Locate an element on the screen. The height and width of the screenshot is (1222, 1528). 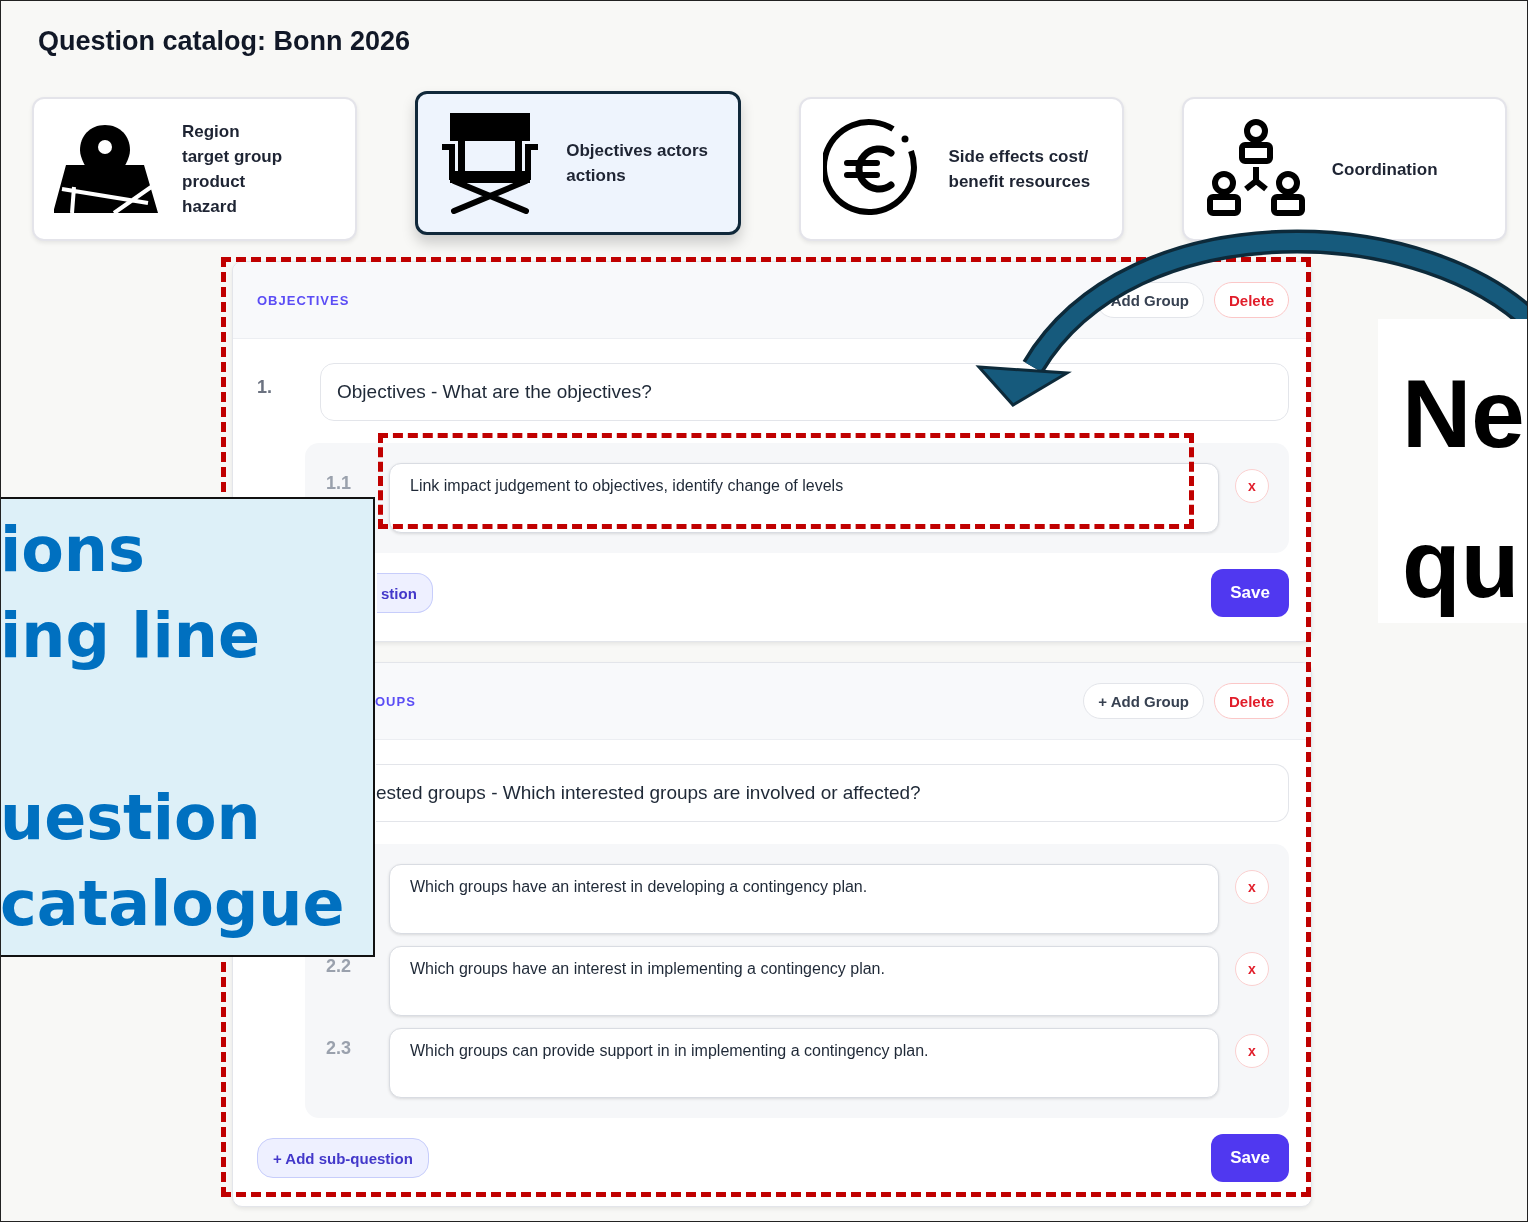
add-group-button: + Add Group is located at coordinates (1143, 701).